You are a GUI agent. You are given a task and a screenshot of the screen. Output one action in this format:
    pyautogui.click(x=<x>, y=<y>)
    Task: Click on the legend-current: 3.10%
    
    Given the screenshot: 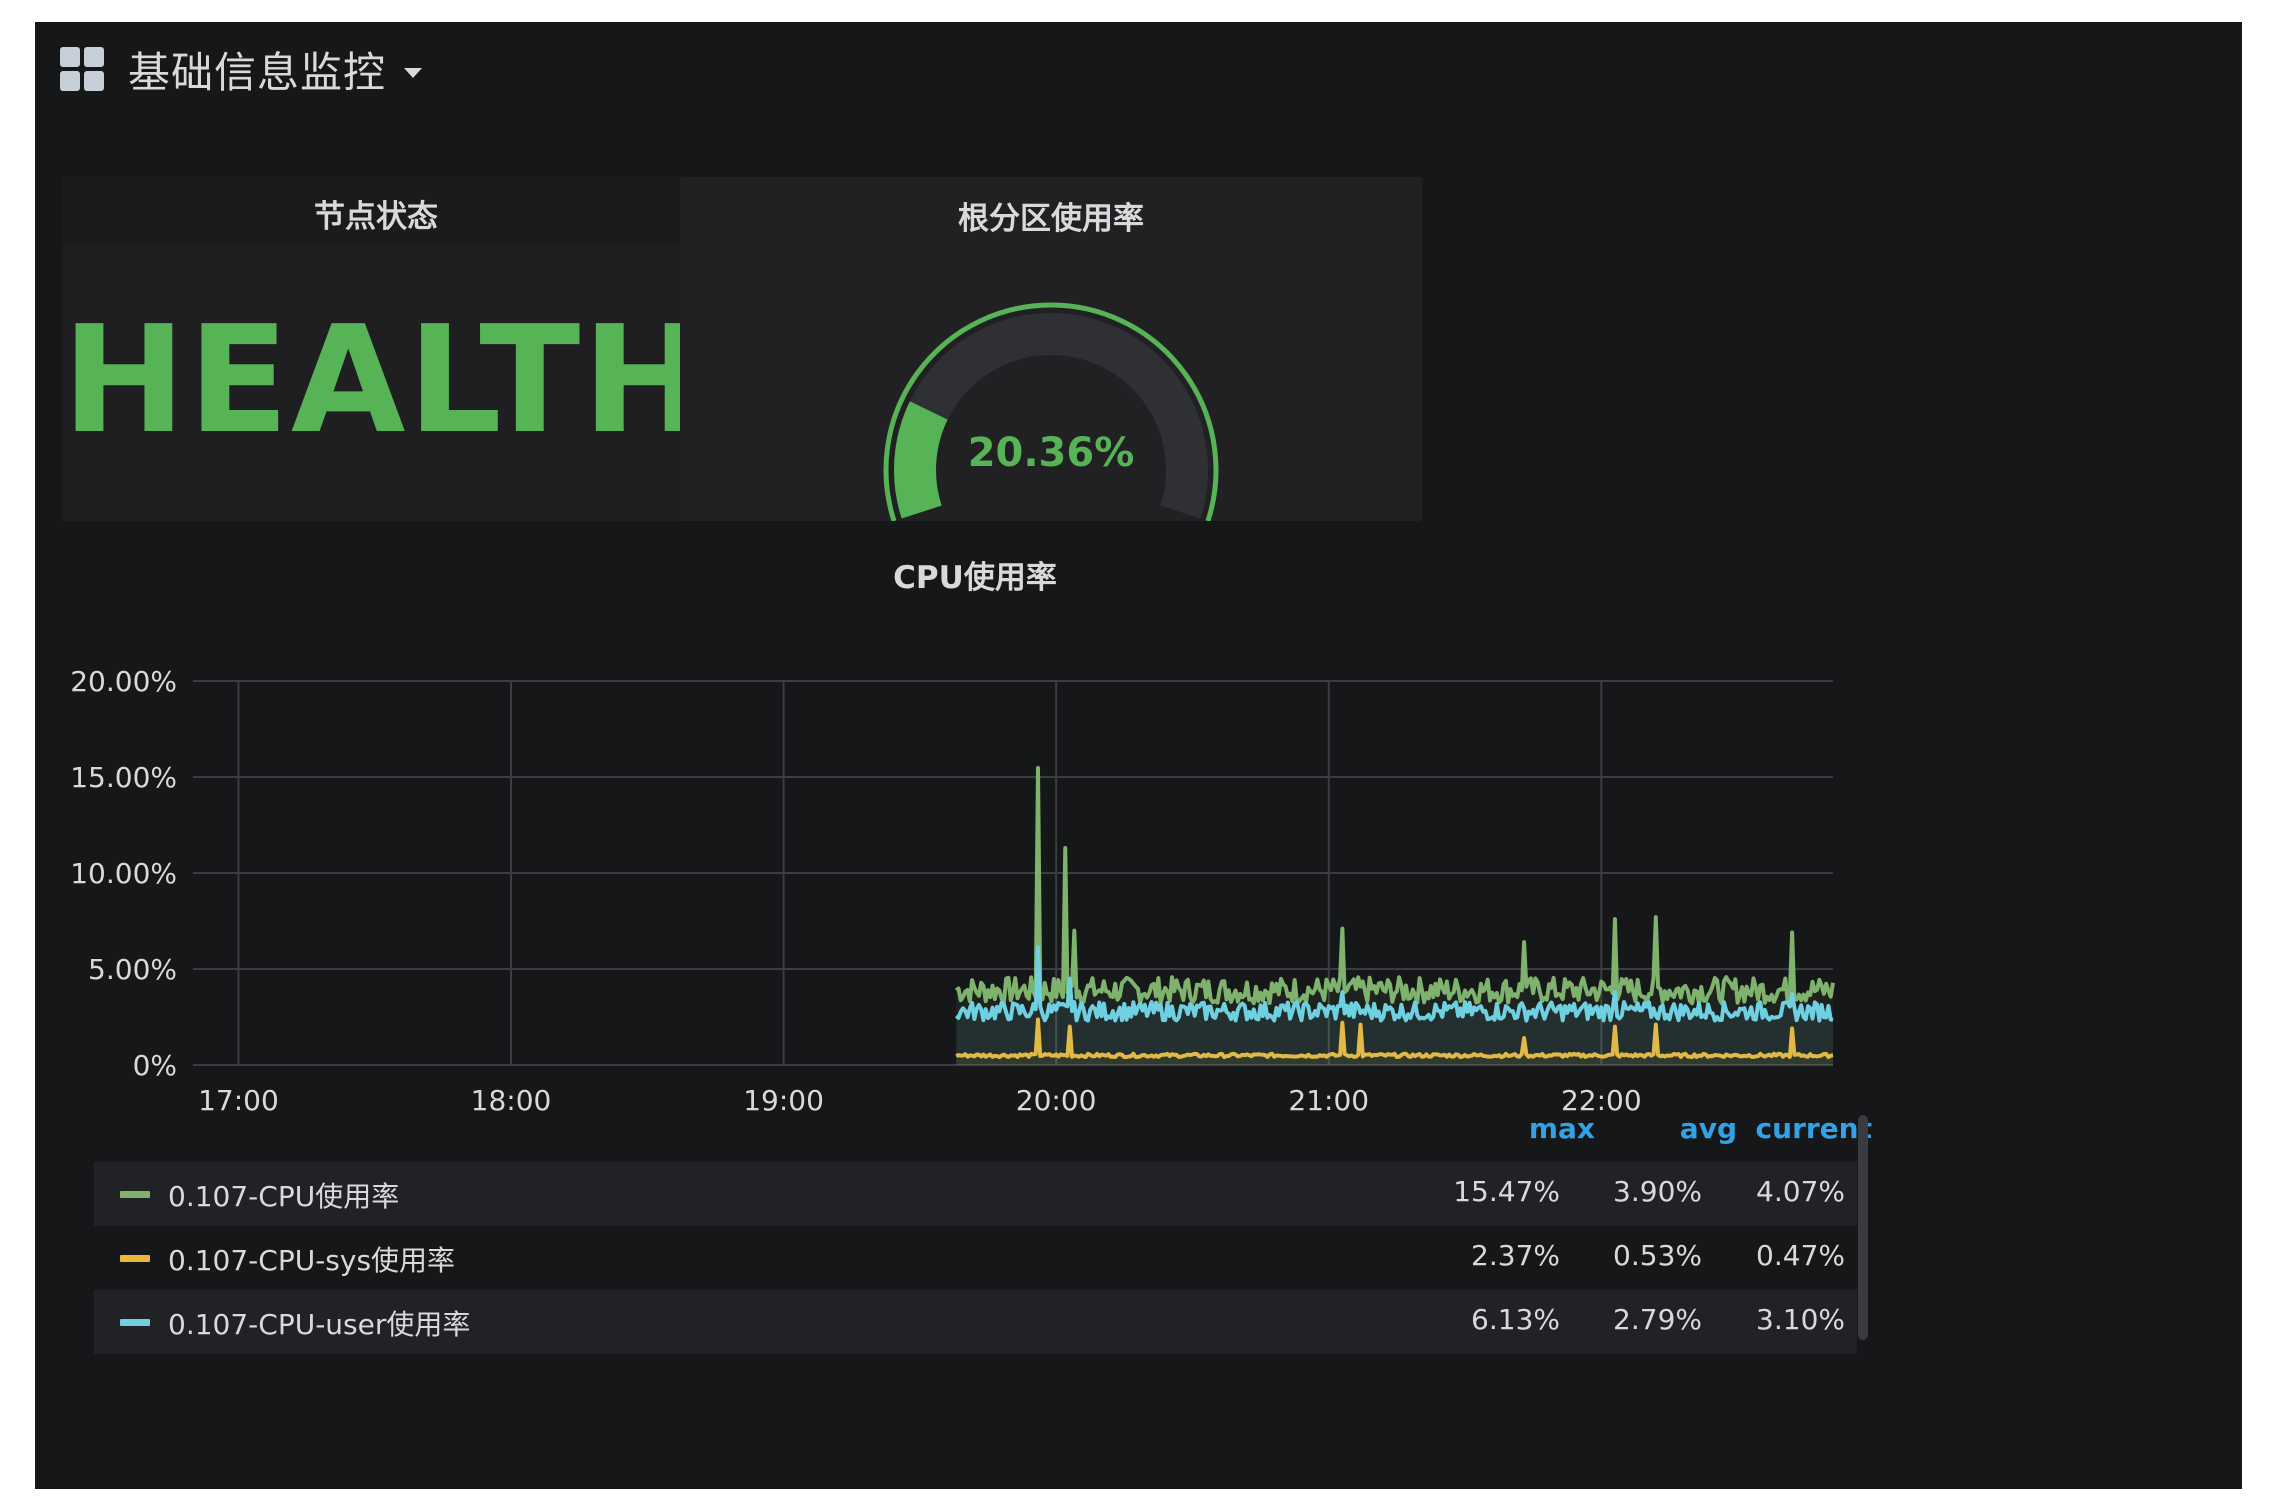 What is the action you would take?
    pyautogui.click(x=1800, y=1319)
    